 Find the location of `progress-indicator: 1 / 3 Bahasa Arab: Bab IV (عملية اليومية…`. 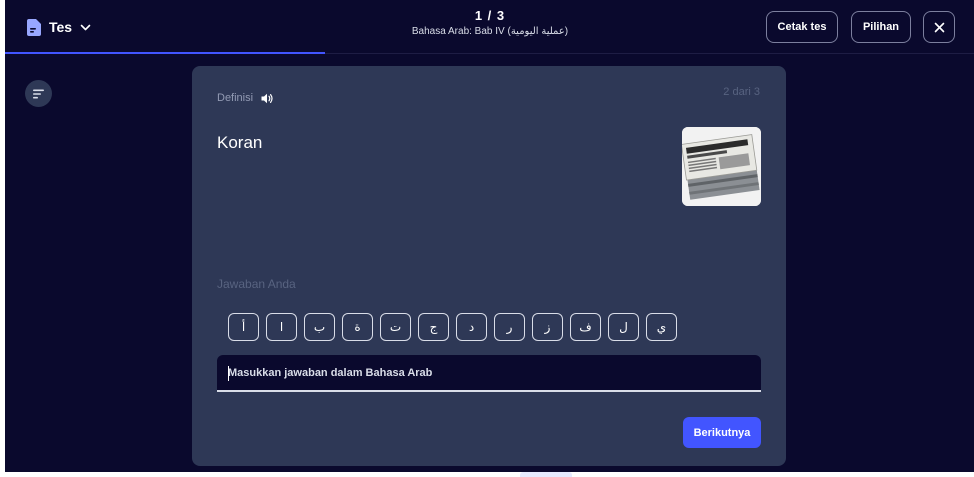

progress-indicator: 1 / 3 Bahasa Arab: Bab IV (عملية اليومية… is located at coordinates (490, 22).